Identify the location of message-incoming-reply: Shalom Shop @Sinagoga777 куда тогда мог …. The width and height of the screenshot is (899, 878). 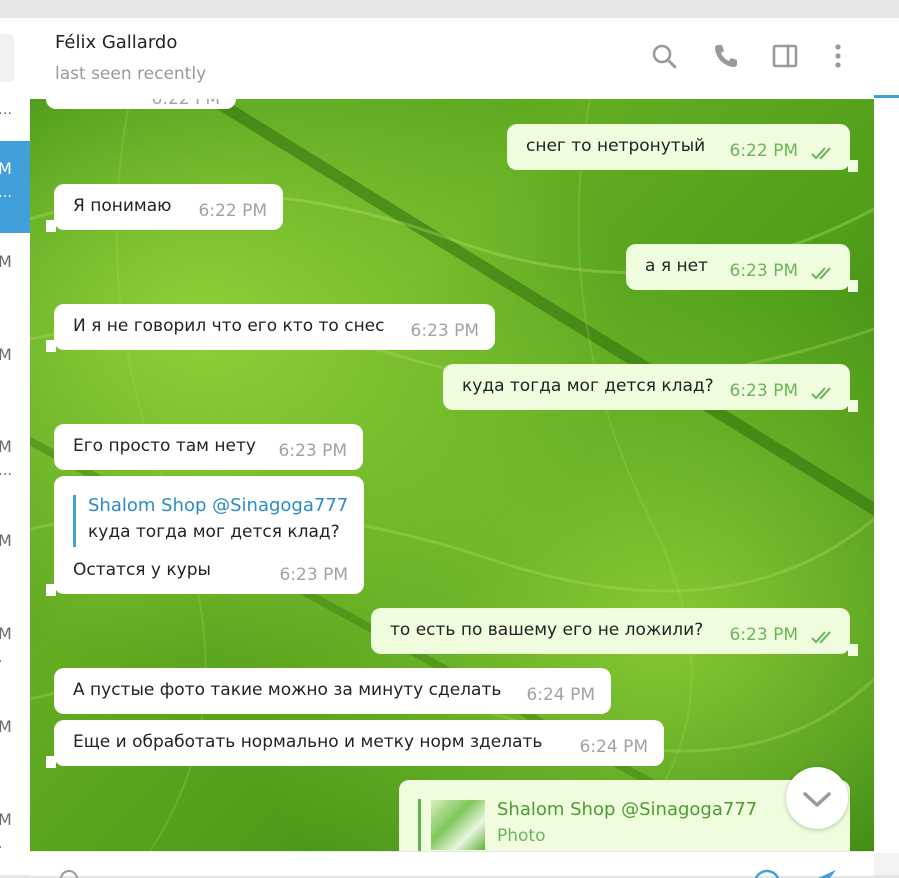
(209, 535).